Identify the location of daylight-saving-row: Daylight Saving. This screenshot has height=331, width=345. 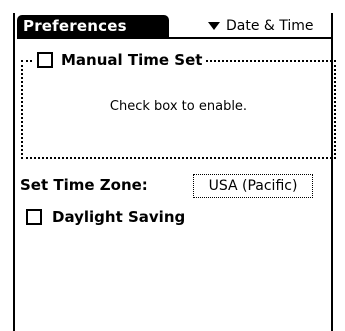
(105, 217).